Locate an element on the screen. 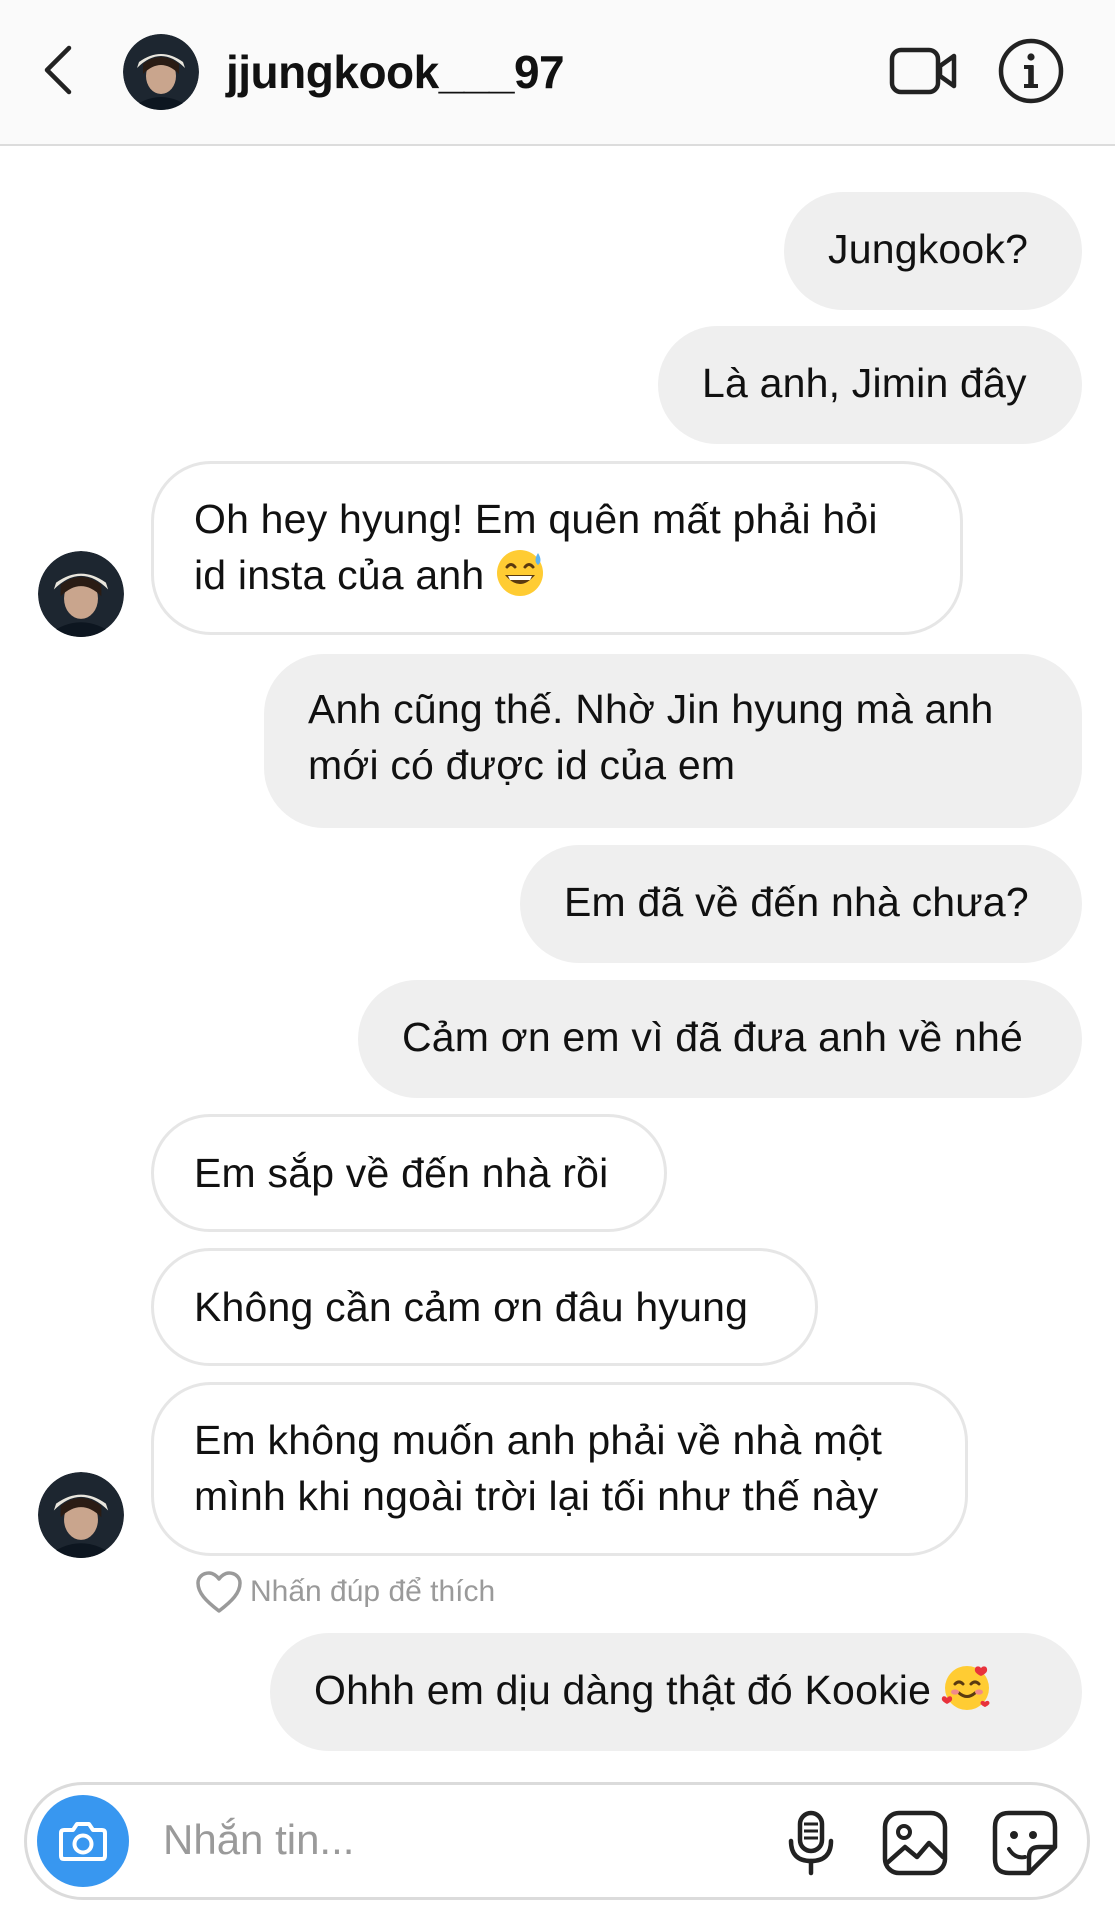 The width and height of the screenshot is (1115, 1920). message-text: Em sắp về đến nhà rồi is located at coordinates (401, 1173).